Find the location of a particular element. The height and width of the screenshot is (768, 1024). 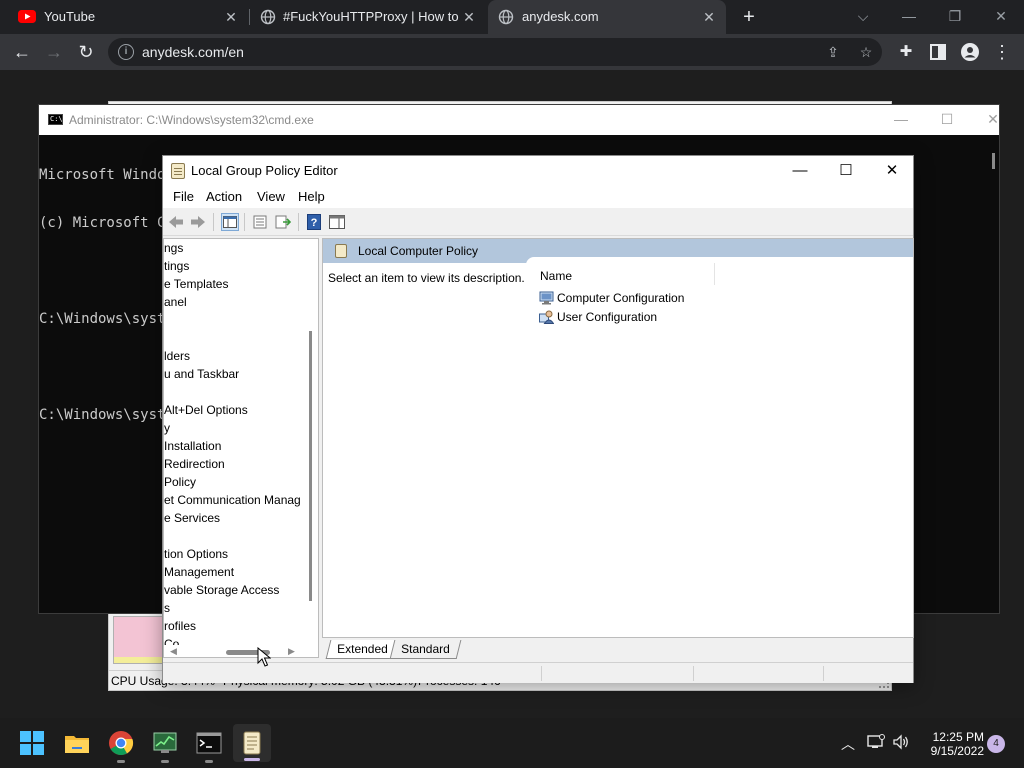

clock-date: 9/15/2022 is located at coordinates (957, 751).